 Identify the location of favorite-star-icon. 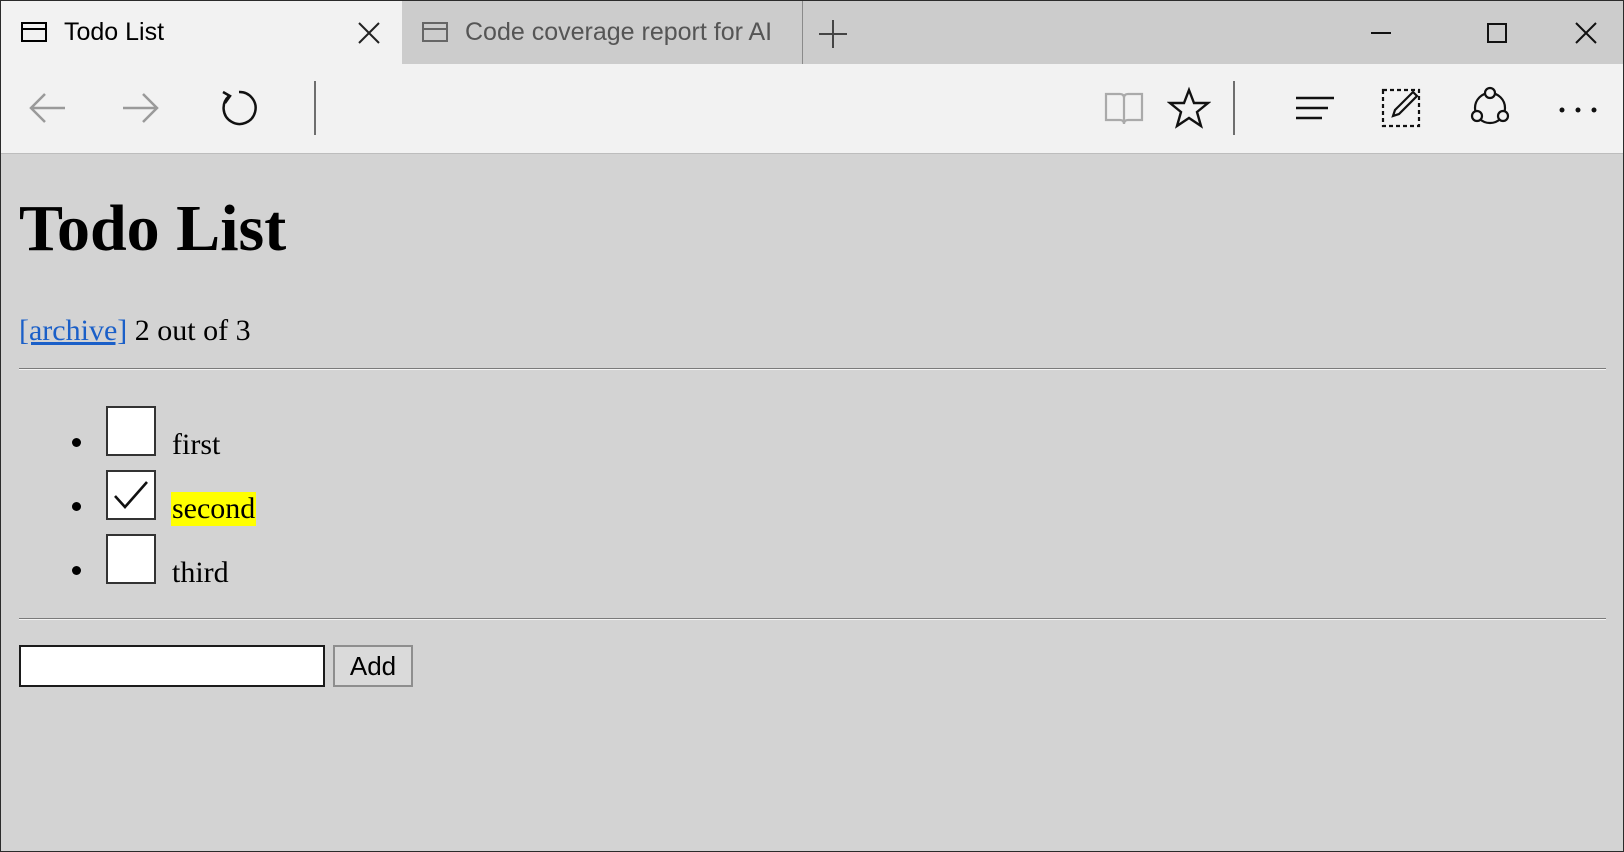
(1189, 107).